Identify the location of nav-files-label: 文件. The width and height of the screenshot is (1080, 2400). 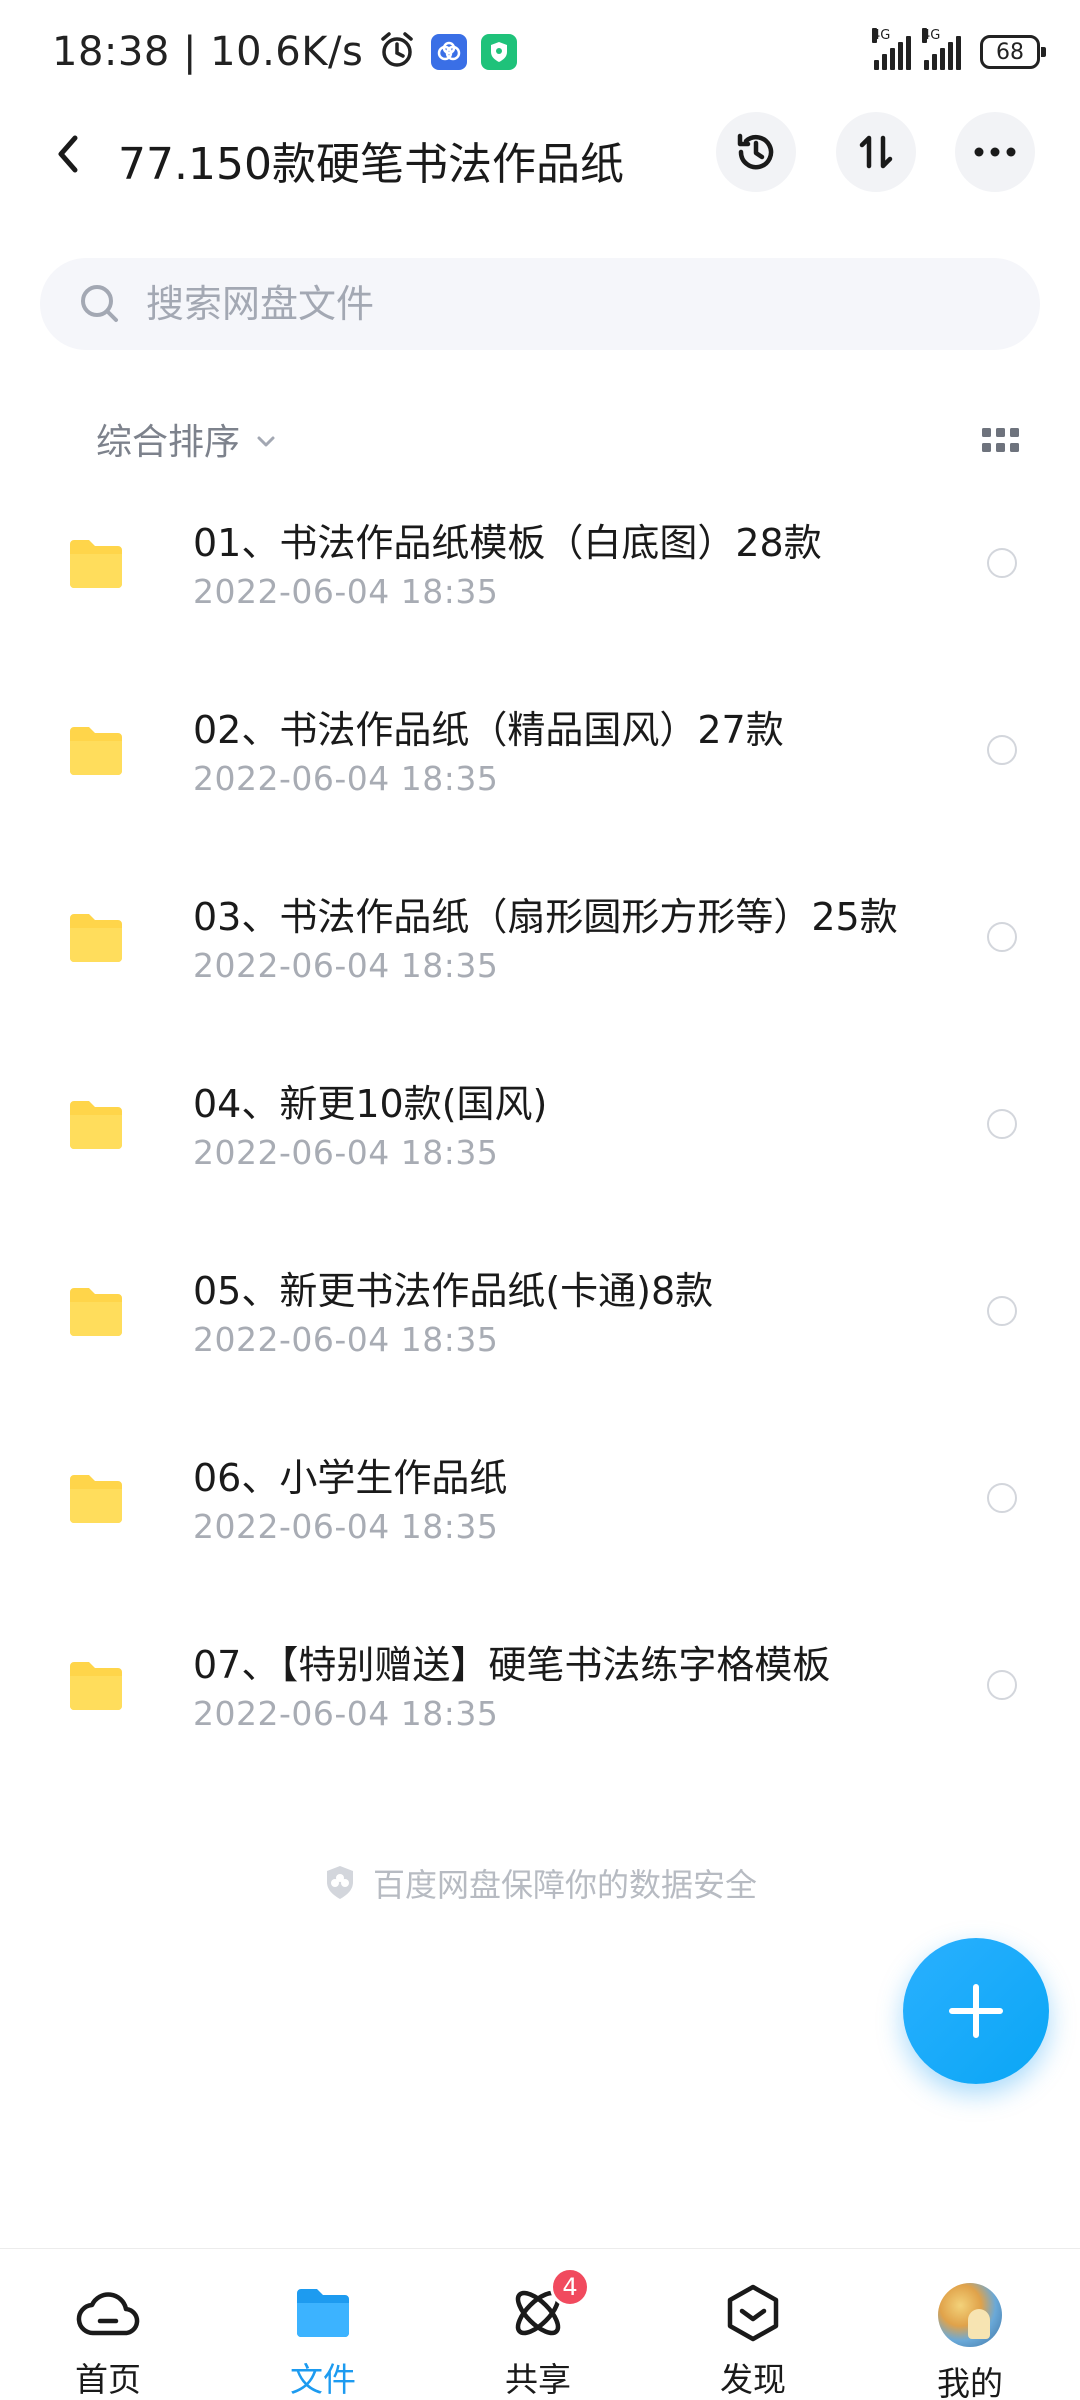
(323, 2379).